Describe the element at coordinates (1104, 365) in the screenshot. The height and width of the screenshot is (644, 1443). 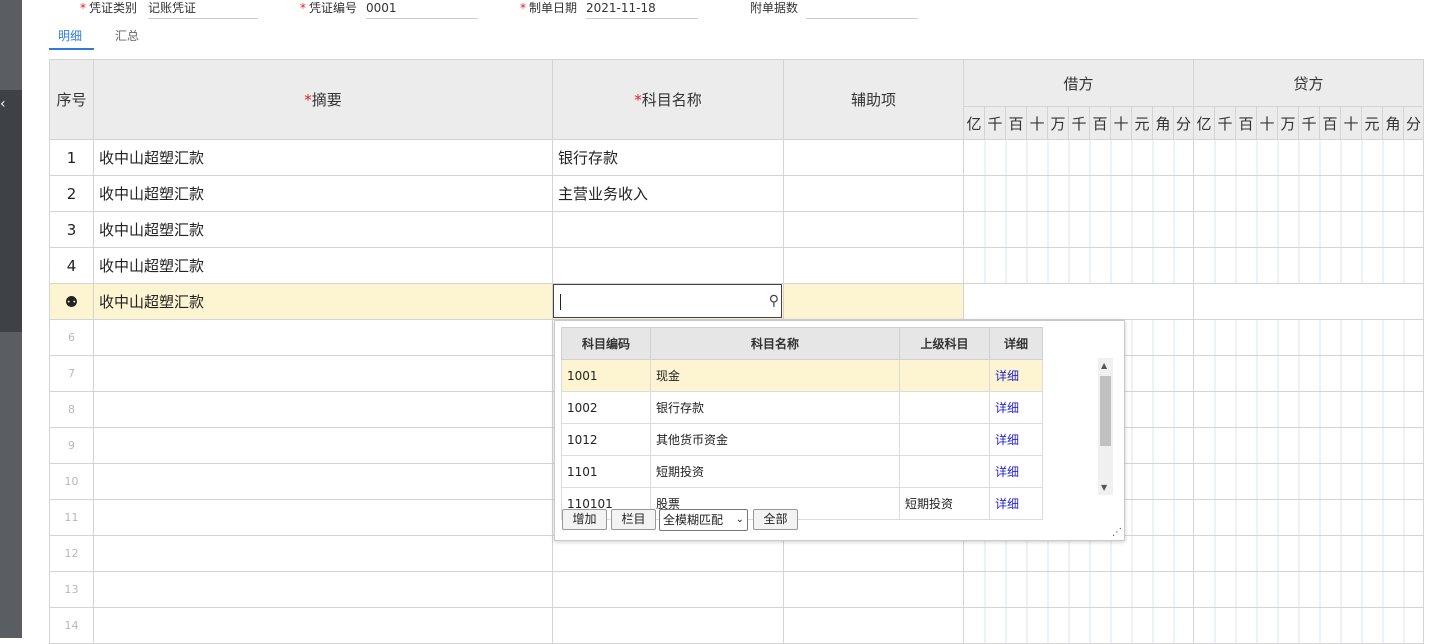
I see `scroll-up-icon: ▲` at that location.